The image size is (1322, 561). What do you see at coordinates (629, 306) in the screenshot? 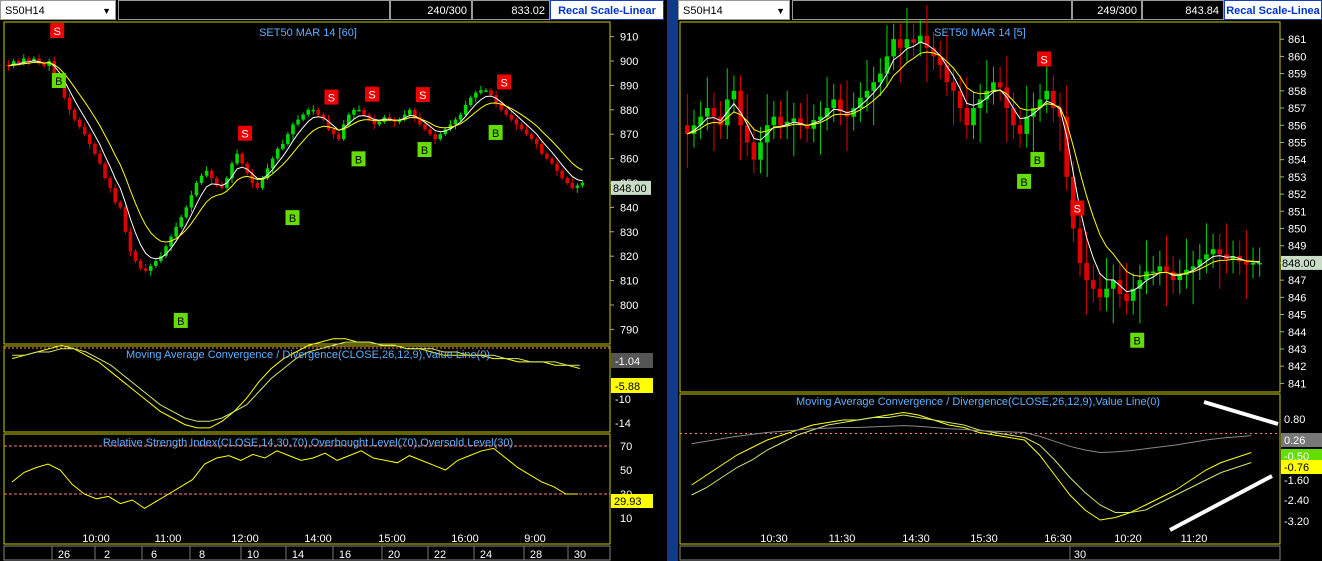
I see `left-price-tick: 800` at bounding box center [629, 306].